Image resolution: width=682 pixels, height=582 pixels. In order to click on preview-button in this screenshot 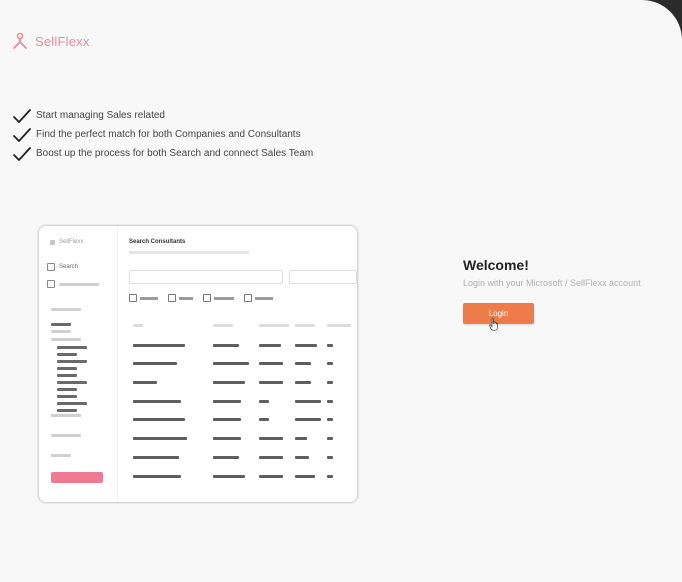, I will do `click(77, 477)`.